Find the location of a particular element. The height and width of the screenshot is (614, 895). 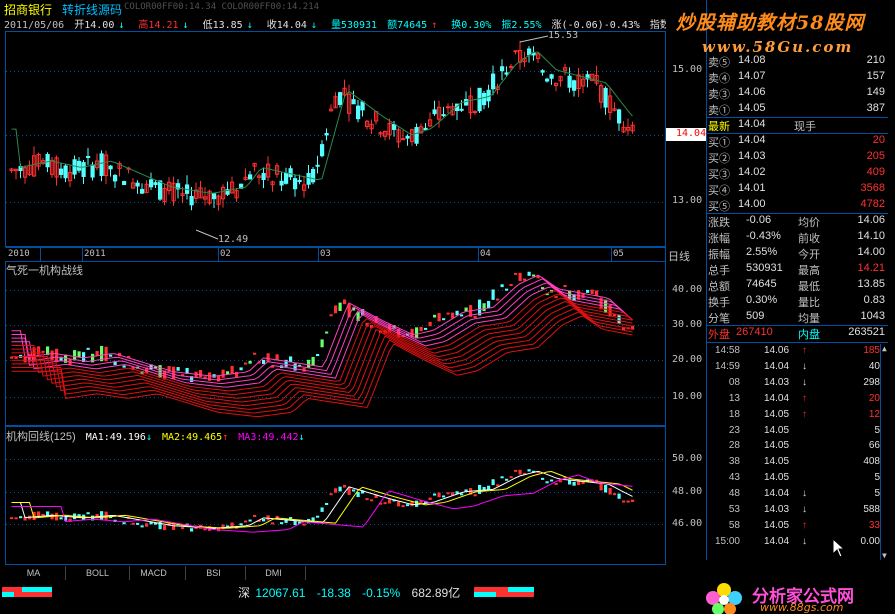

stat-row: 总额 74645 最低 13.85 is located at coordinates (796, 286).